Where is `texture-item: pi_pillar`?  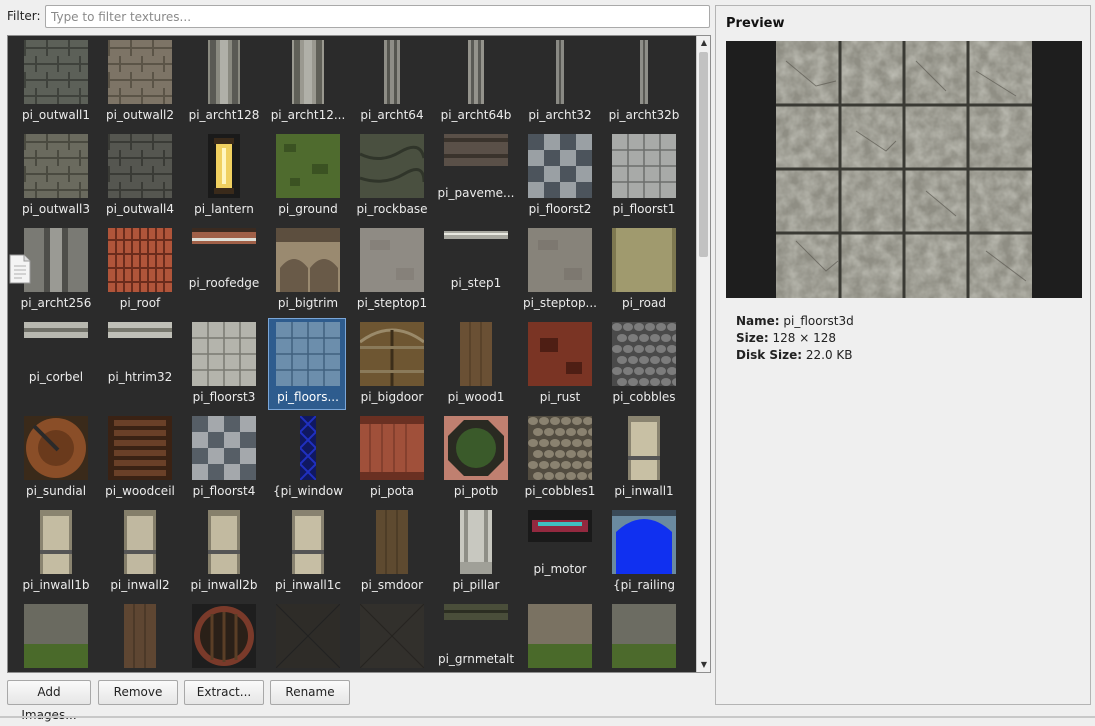 texture-item: pi_pillar is located at coordinates (476, 555).